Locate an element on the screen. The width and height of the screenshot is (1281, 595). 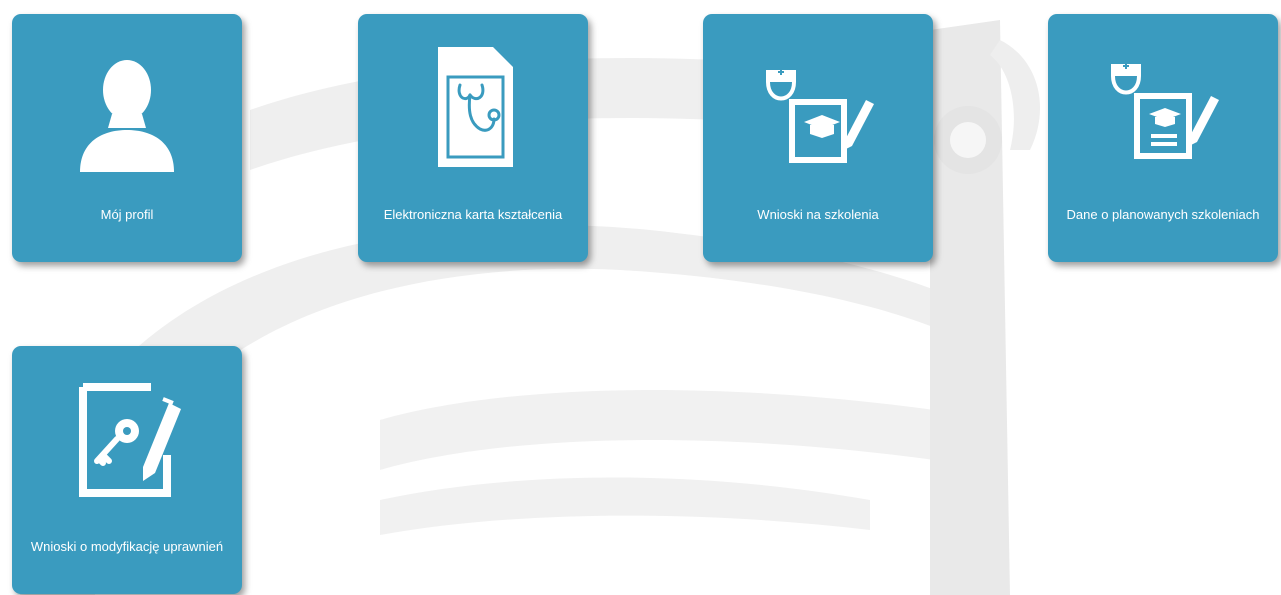
tile-label: Elektroniczna karta kształcenia is located at coordinates (473, 214).